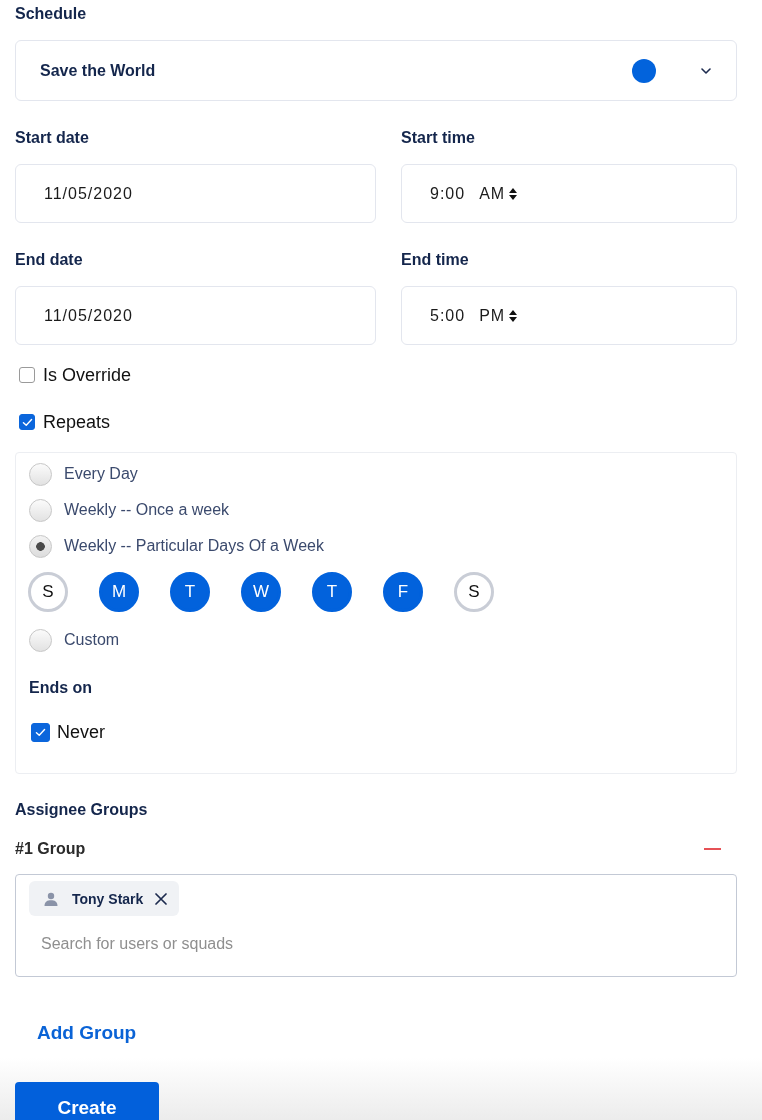 Image resolution: width=762 pixels, height=1120 pixels. I want to click on chevron-down-icon, so click(706, 70).